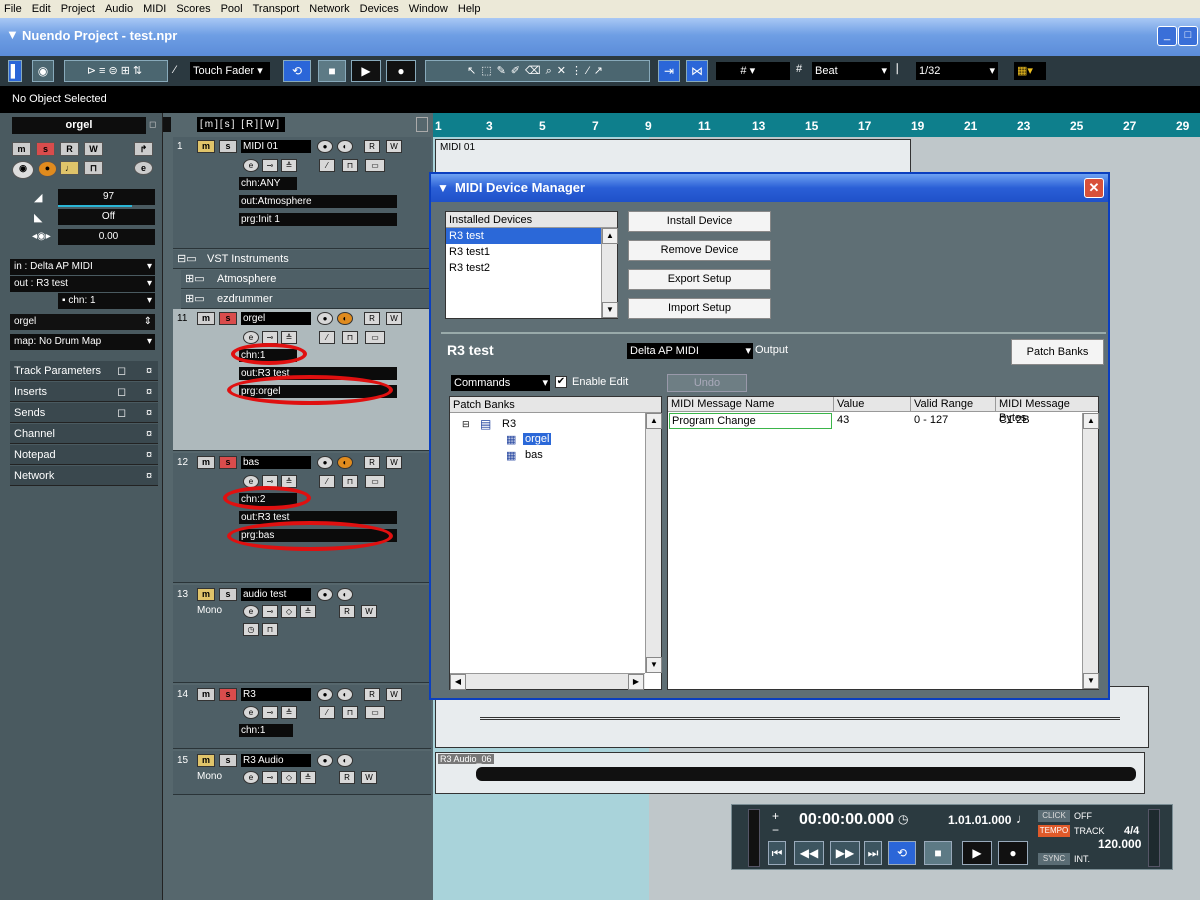  Describe the element at coordinates (345, 318) in the screenshot. I see `record-arm-icon: ◐` at that location.